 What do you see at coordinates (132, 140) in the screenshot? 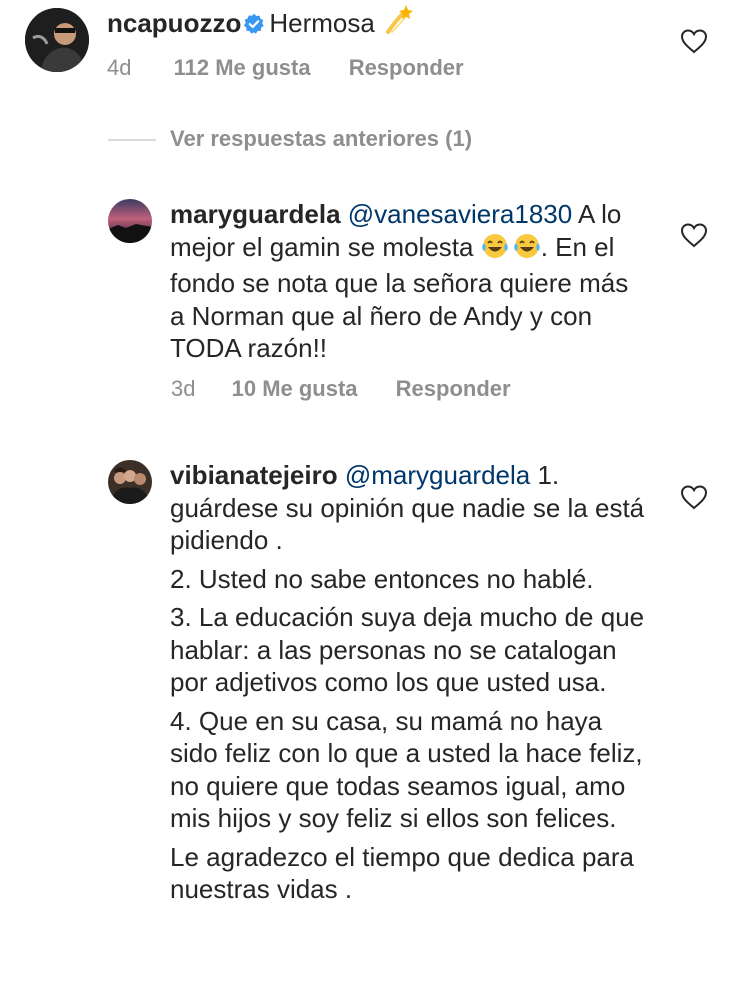
I see `view-replies-divider` at bounding box center [132, 140].